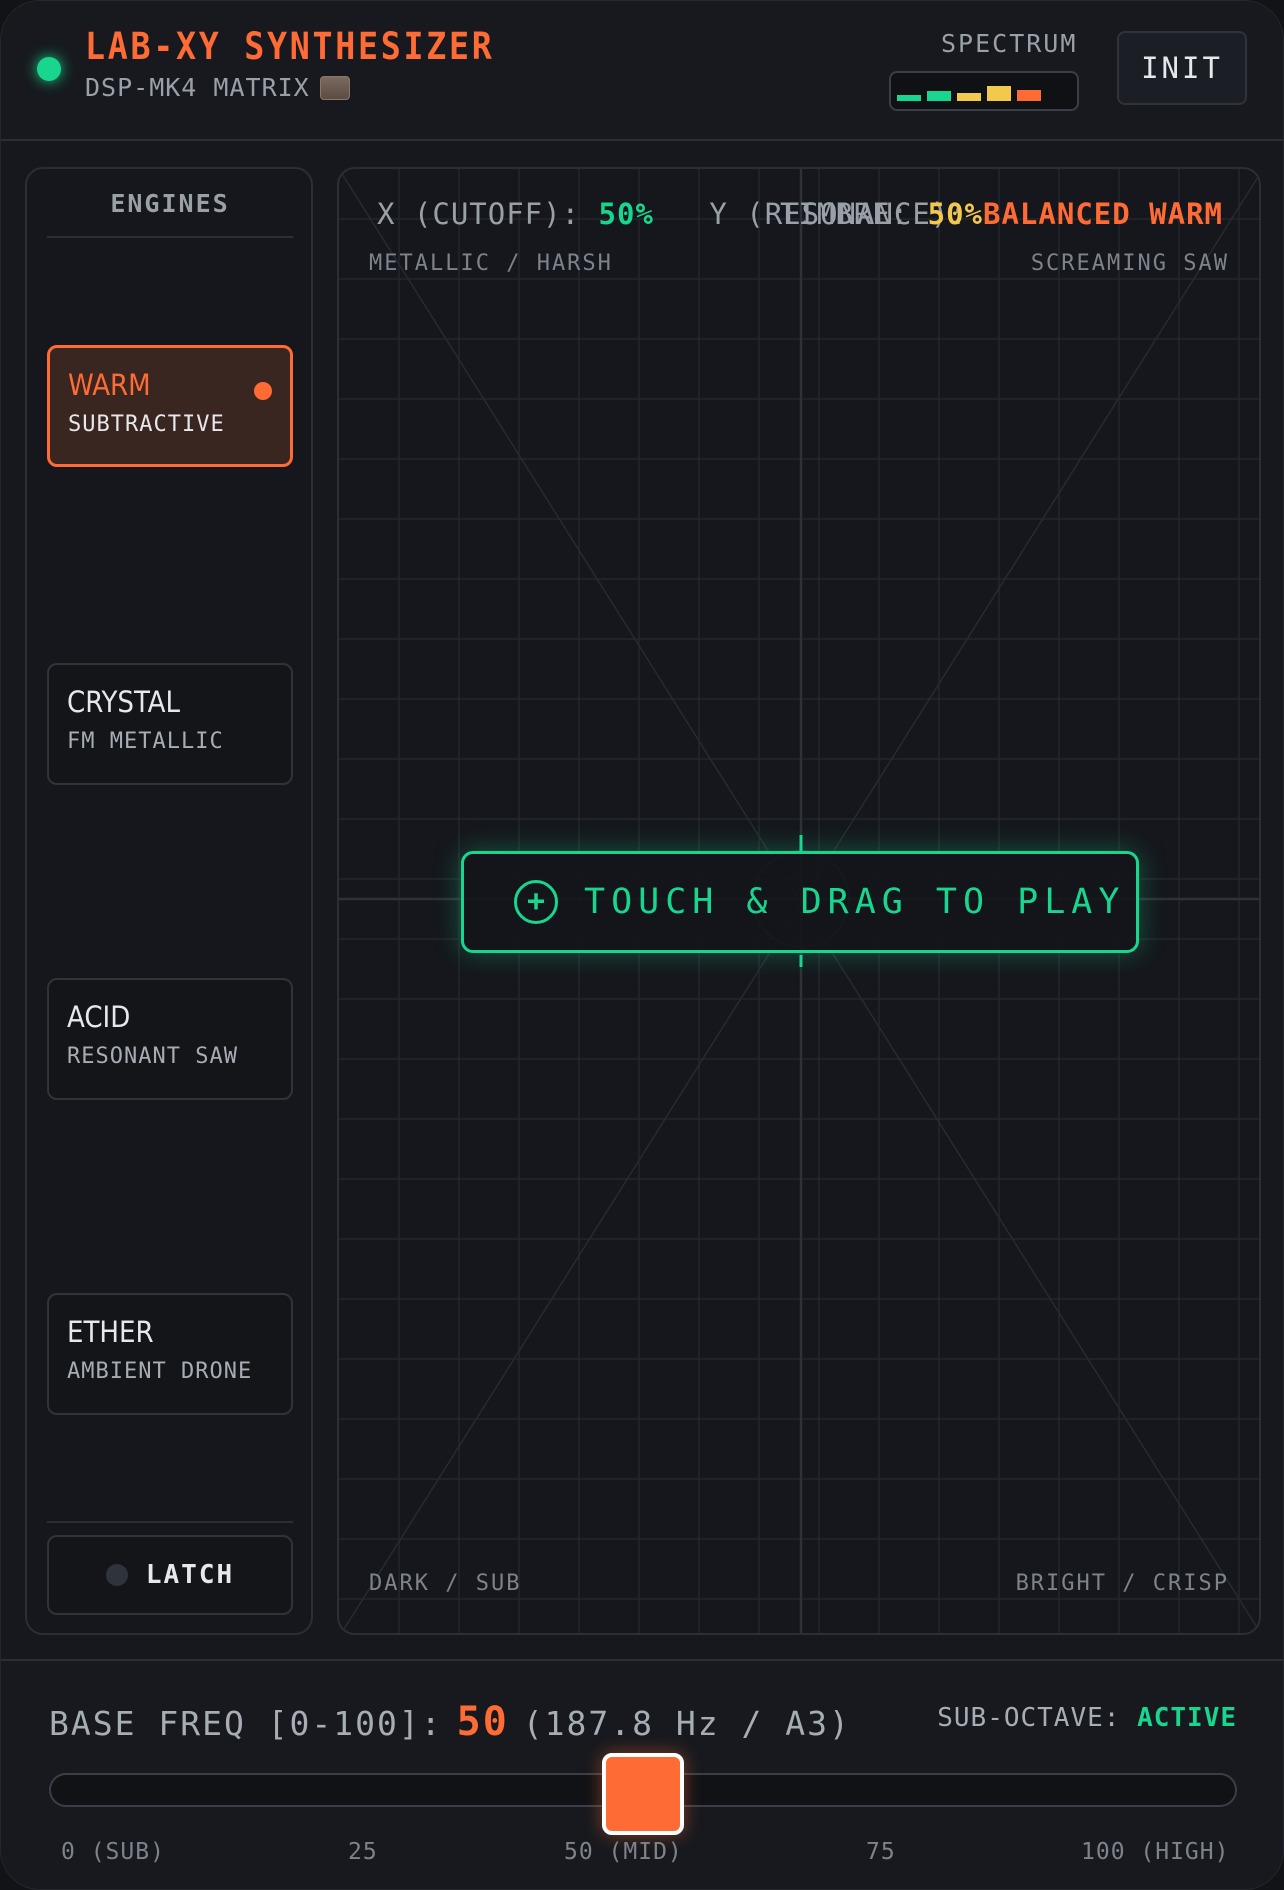 This screenshot has height=1890, width=1284. I want to click on y-value: 50%, so click(955, 214).